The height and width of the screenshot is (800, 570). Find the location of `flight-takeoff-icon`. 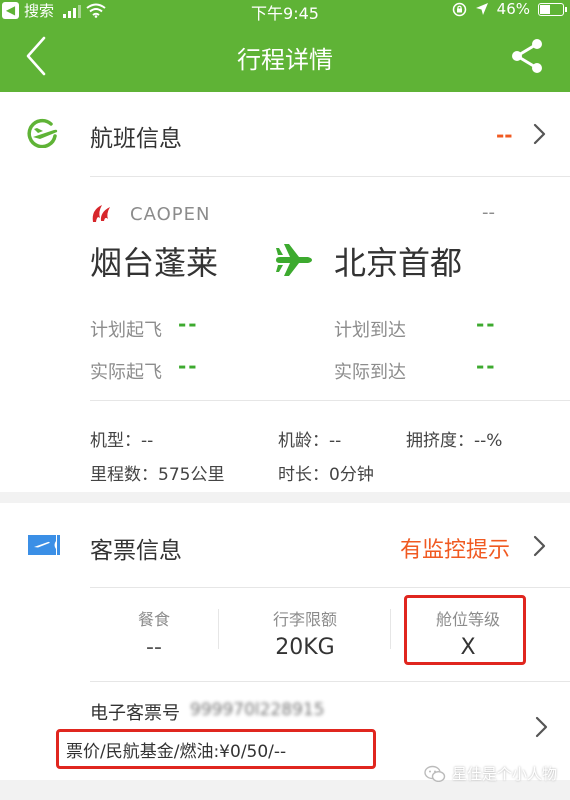

flight-takeoff-icon is located at coordinates (42, 133).